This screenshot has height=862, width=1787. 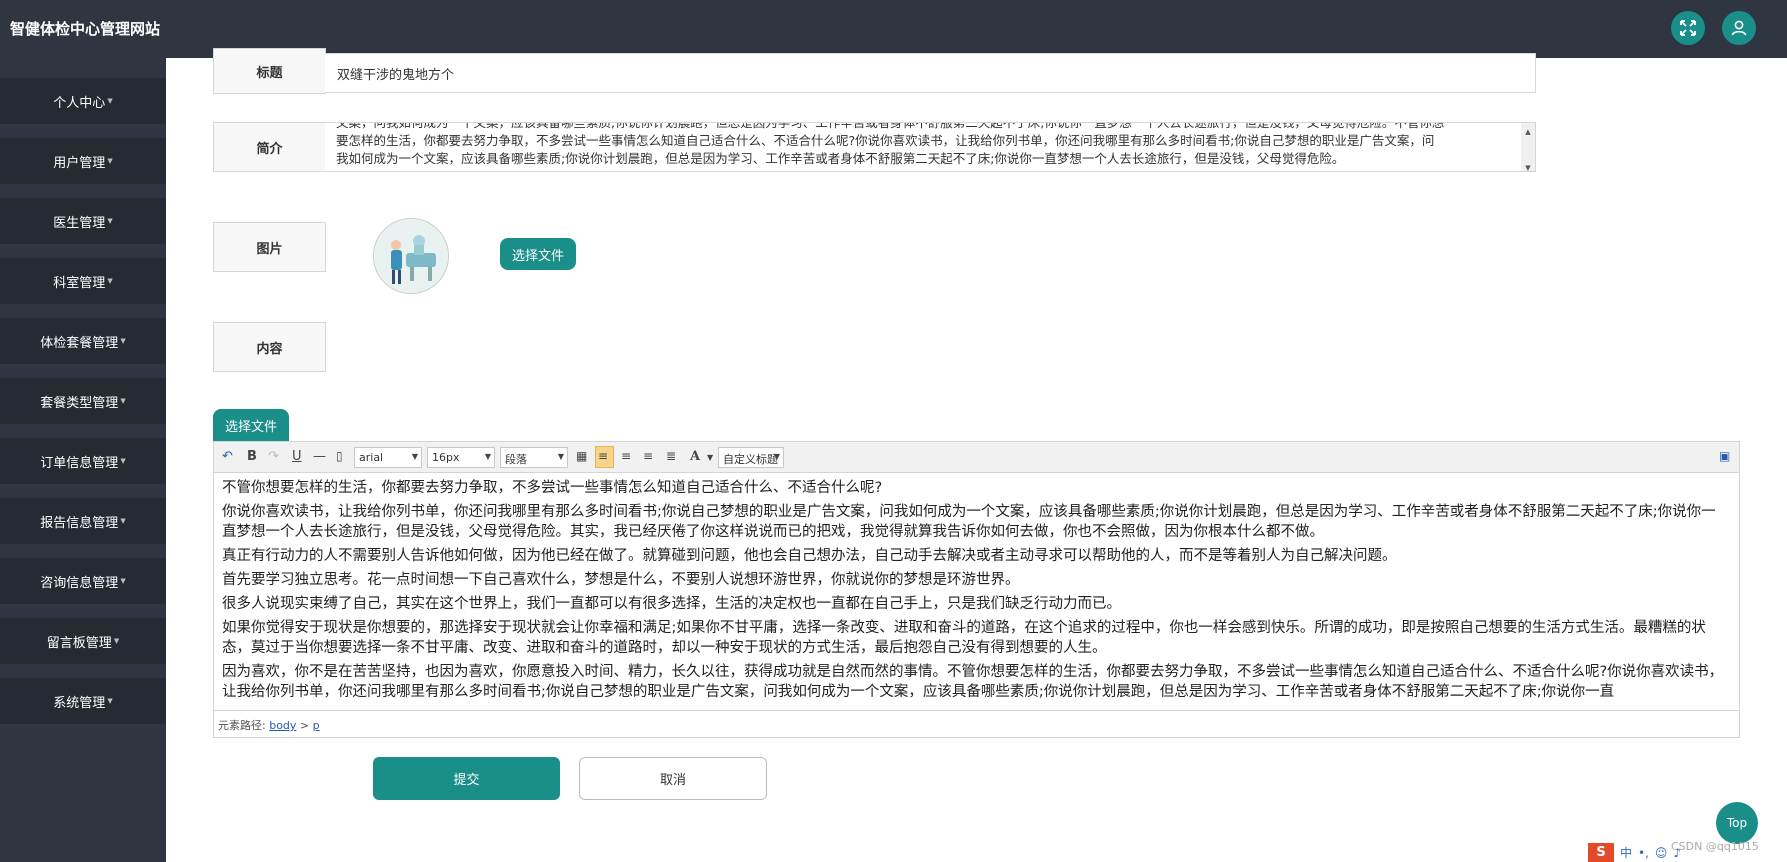 I want to click on font-family-select: arial ▼, so click(x=388, y=457).